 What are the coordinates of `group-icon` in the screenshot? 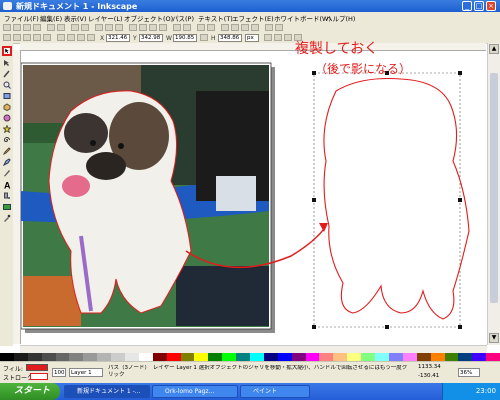 It's located at (201, 27).